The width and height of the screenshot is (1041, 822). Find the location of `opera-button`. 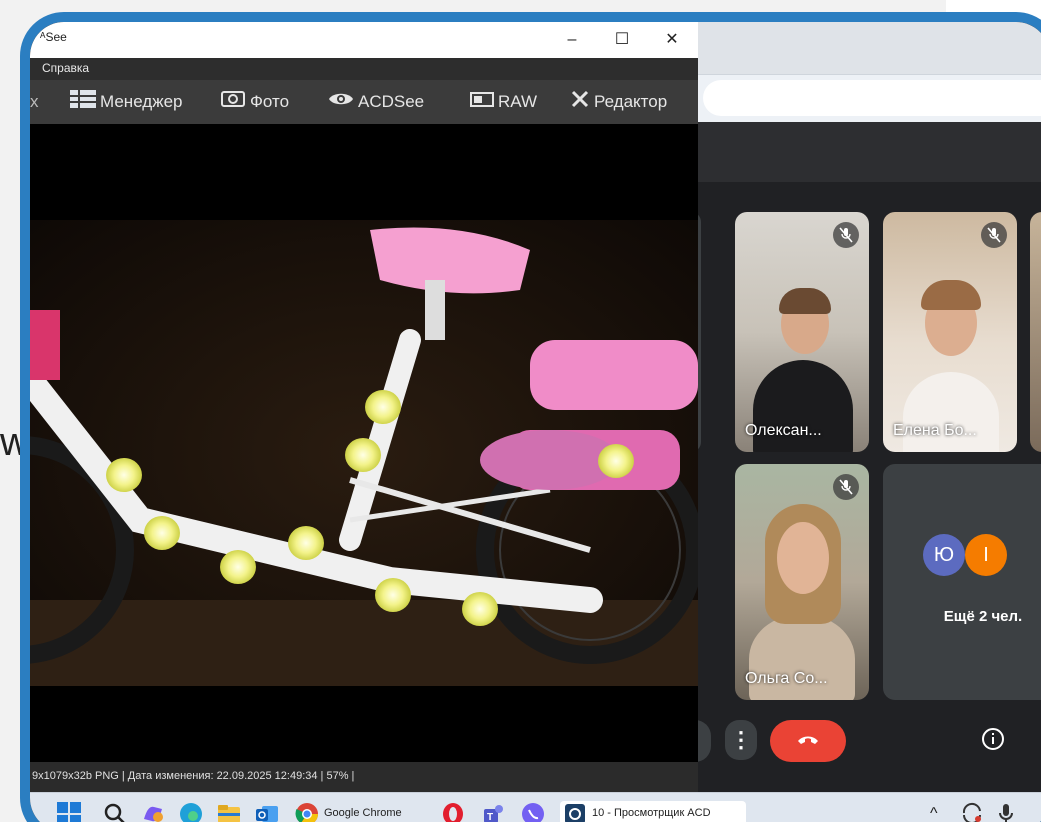

opera-button is located at coordinates (453, 811).